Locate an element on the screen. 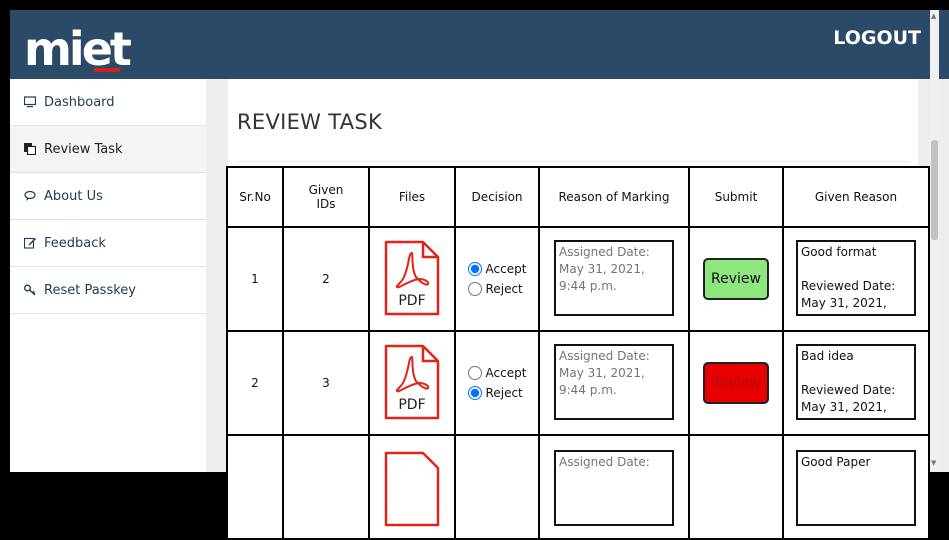 Image resolution: width=949 pixels, height=540 pixels. table-row: Good Paper is located at coordinates (578, 487).